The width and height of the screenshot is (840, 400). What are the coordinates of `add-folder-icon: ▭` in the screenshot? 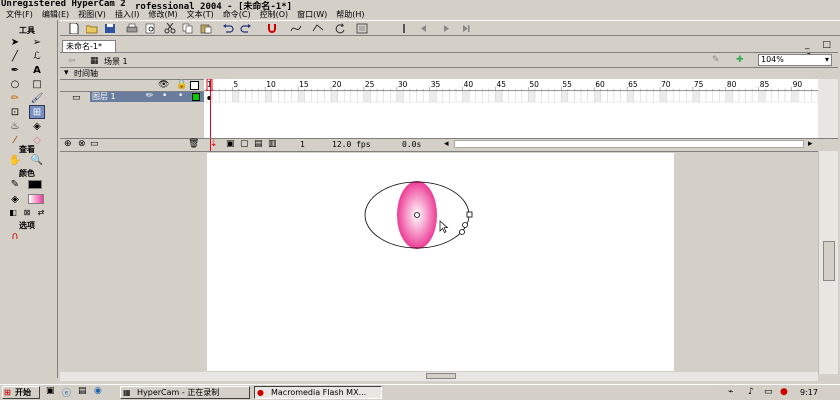 It's located at (94, 144).